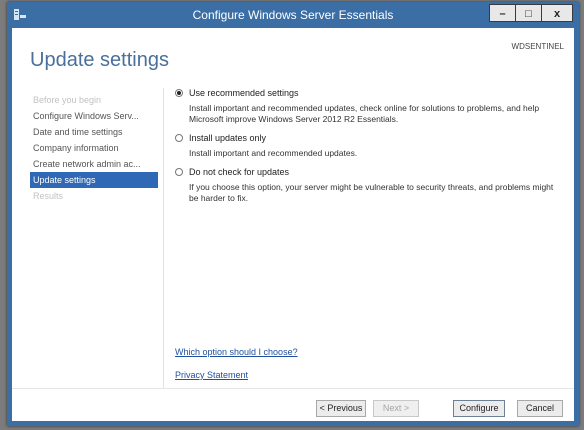 Image resolution: width=584 pixels, height=430 pixels. Describe the element at coordinates (502, 13) in the screenshot. I see `minimize-button: –` at that location.